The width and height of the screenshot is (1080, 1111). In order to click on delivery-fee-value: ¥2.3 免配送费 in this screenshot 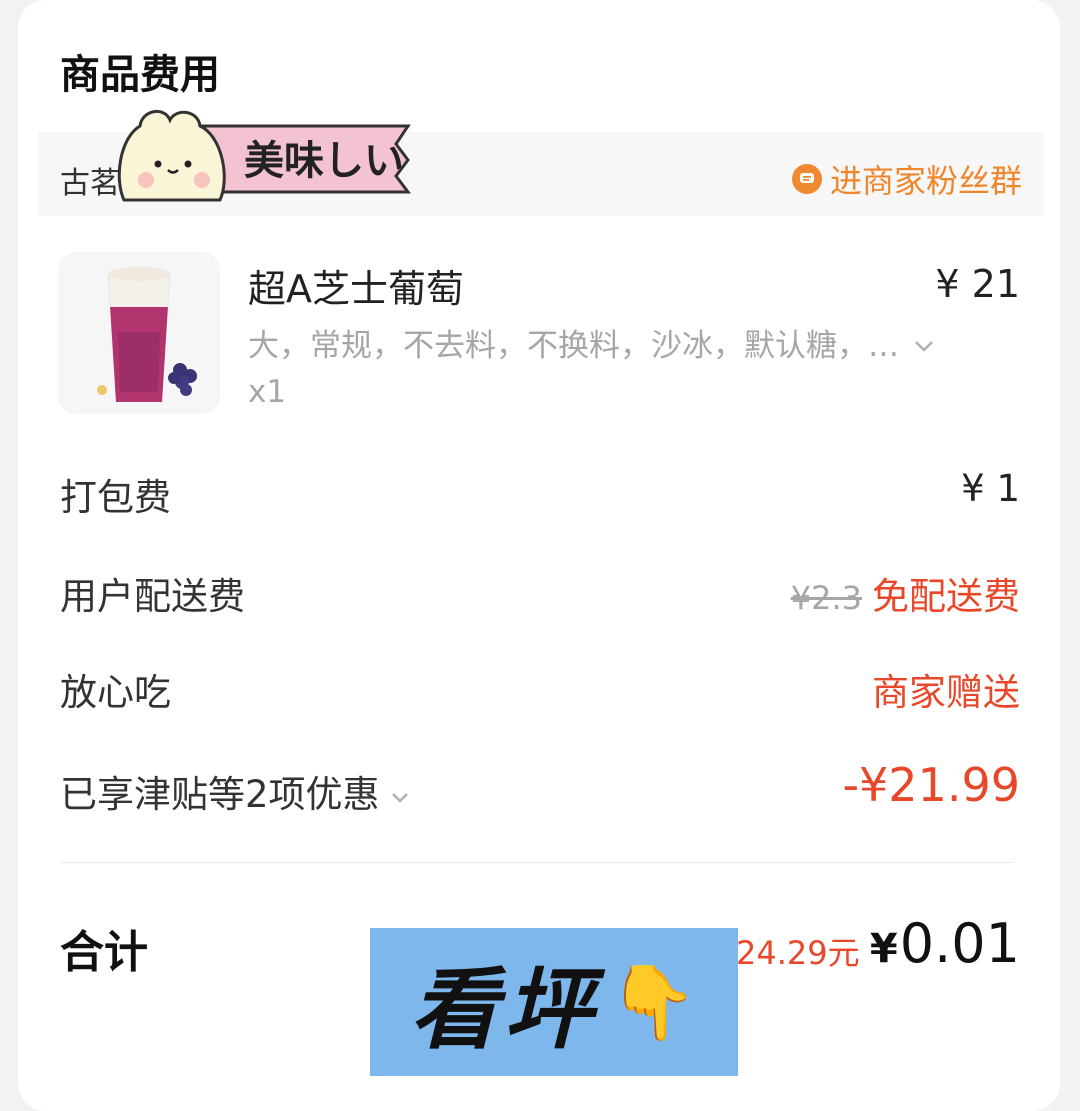, I will do `click(905, 593)`.